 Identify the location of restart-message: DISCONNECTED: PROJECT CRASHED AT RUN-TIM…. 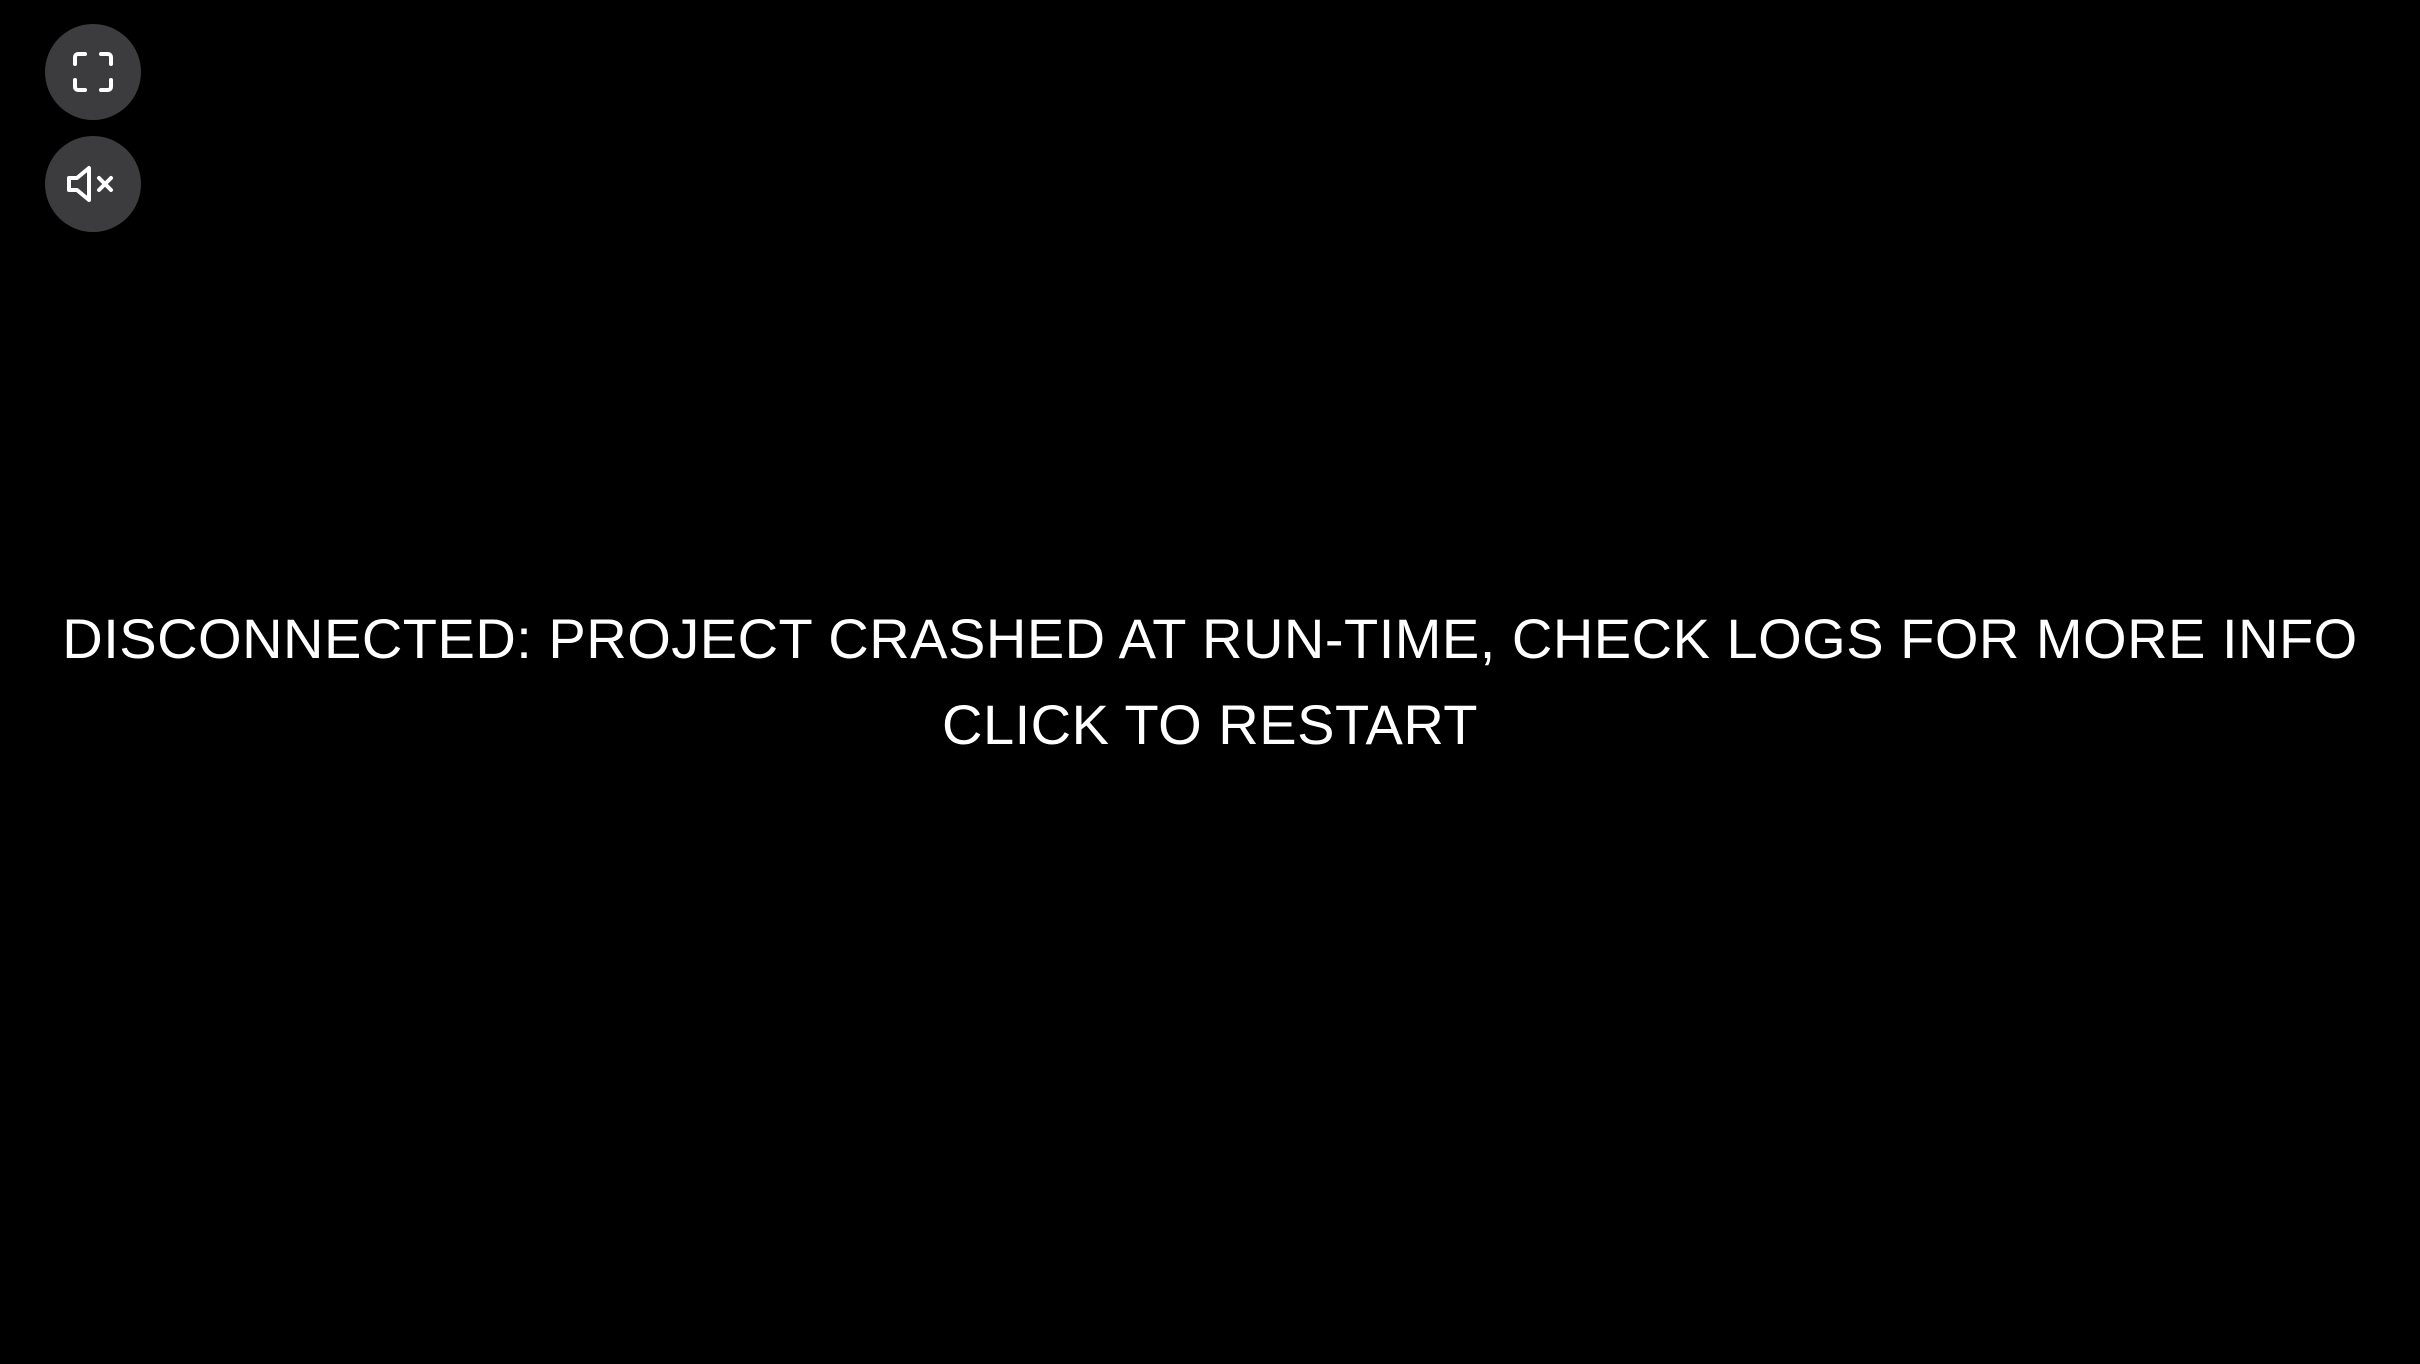
(1210, 682).